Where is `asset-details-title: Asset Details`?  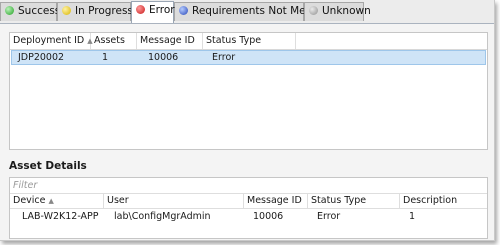
asset-details-title: Asset Details is located at coordinates (48, 166).